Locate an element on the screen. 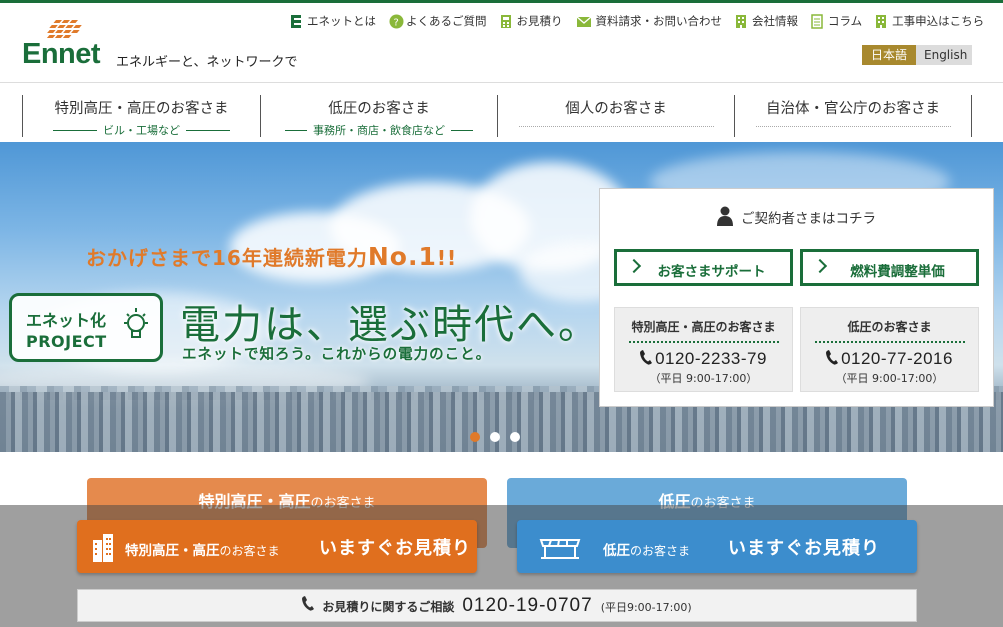 This screenshot has width=1003, height=627. util-link-label: よくあるご質問 is located at coordinates (446, 21).